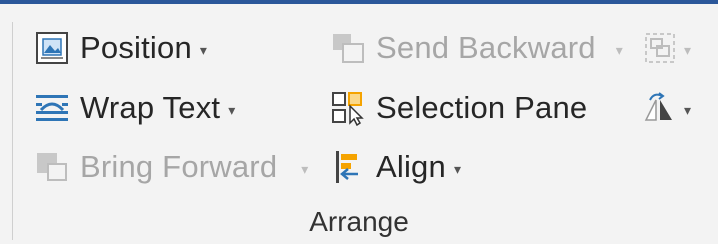 This screenshot has width=718, height=244. I want to click on align-button: Align ▾, so click(395, 167).